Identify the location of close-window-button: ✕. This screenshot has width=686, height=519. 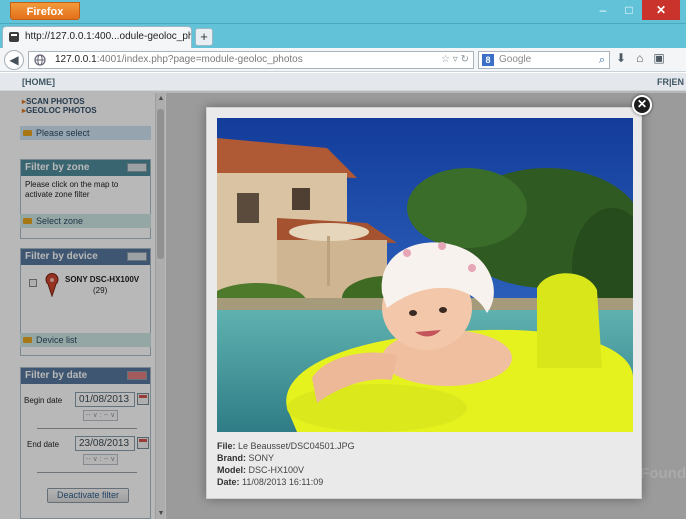
(661, 10).